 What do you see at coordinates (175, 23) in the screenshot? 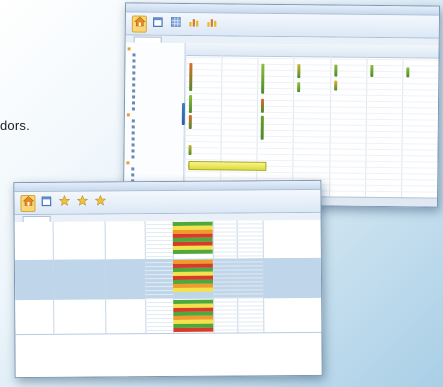
I see `grid-ribbon-button` at bounding box center [175, 23].